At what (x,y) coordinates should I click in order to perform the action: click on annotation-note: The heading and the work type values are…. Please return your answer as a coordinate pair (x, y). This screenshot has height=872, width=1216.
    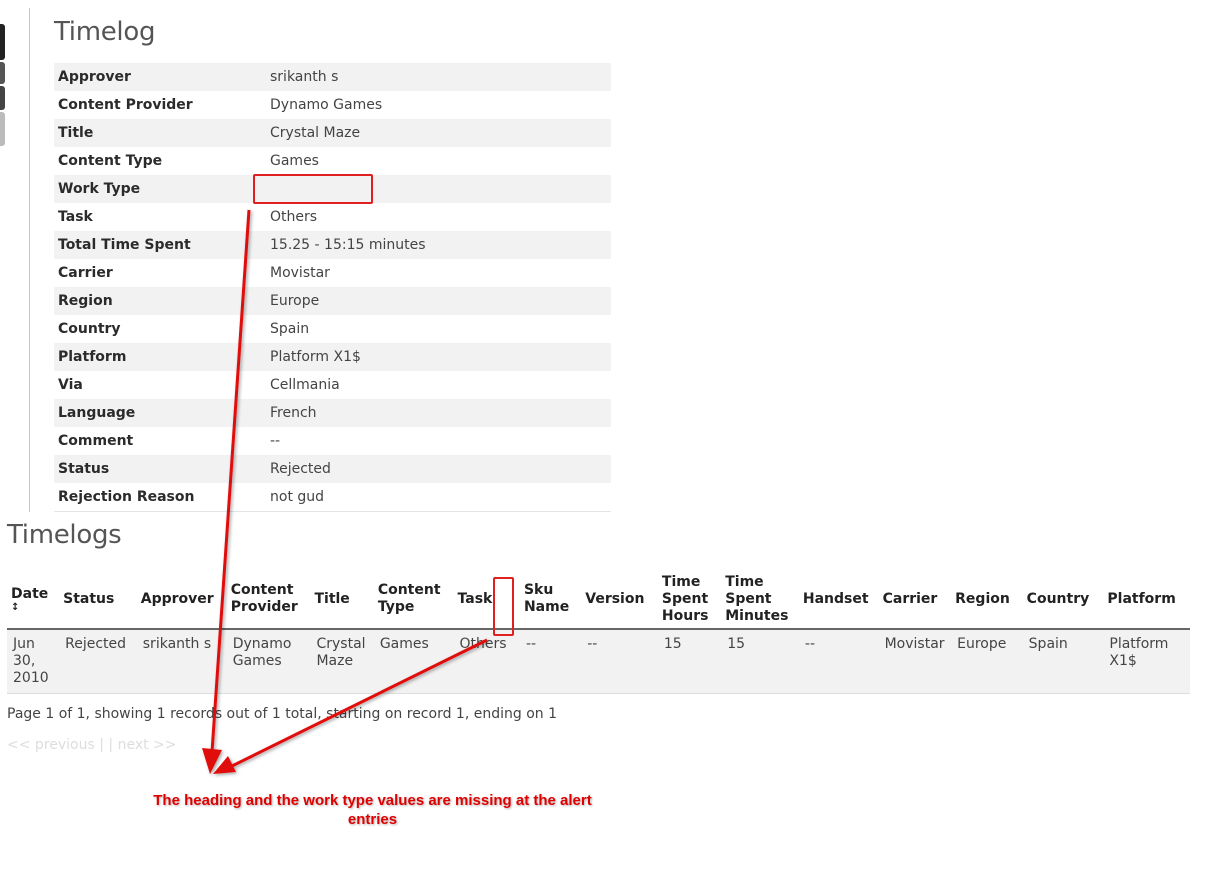
    Looking at the image, I should click on (372, 810).